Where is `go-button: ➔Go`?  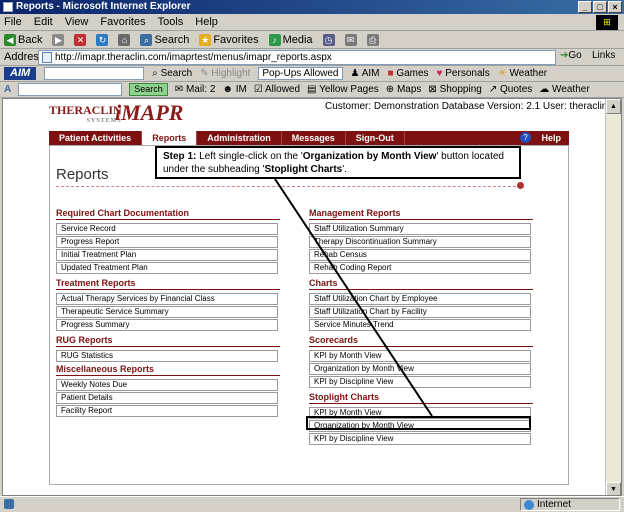
go-button: ➔Go is located at coordinates (571, 55).